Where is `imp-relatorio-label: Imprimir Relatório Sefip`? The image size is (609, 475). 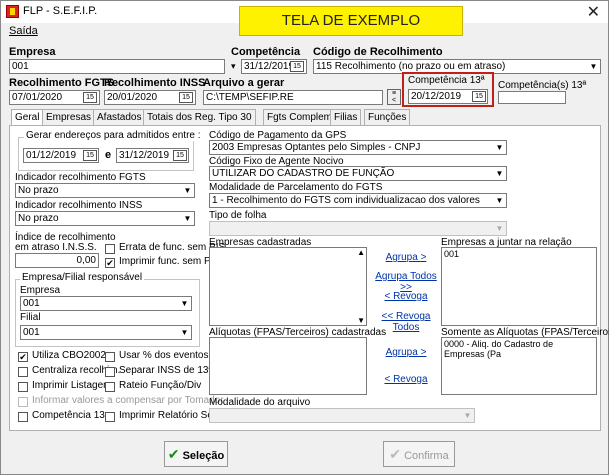
imp-relatorio-label: Imprimir Relatório Sefip is located at coordinates (171, 415).